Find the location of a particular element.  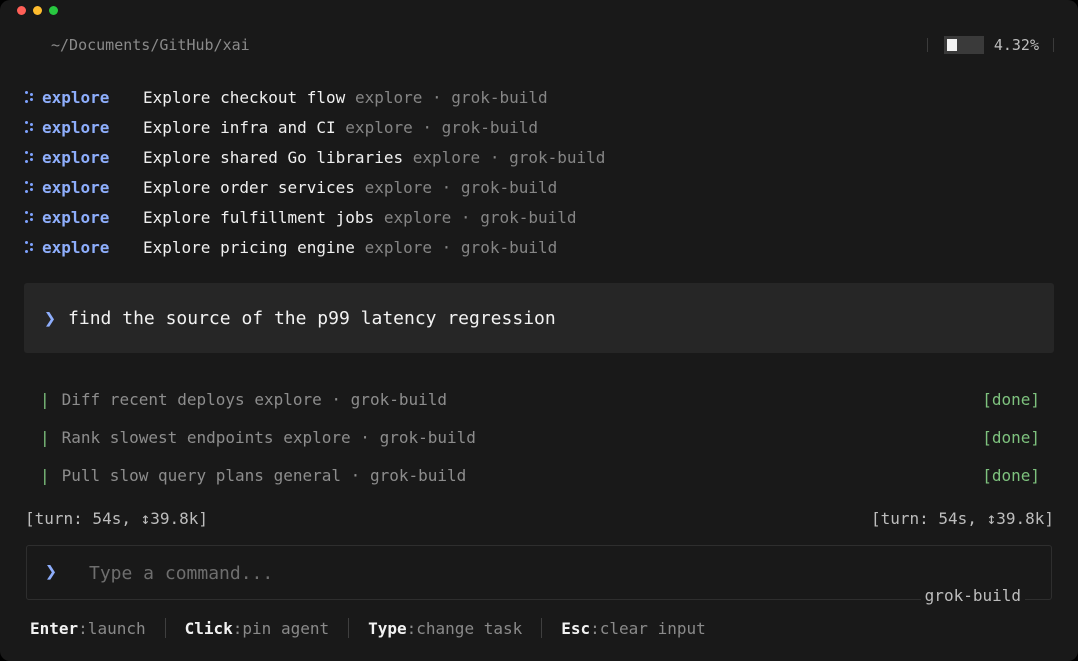

hint-click: Click:pin agent is located at coordinates (257, 628).